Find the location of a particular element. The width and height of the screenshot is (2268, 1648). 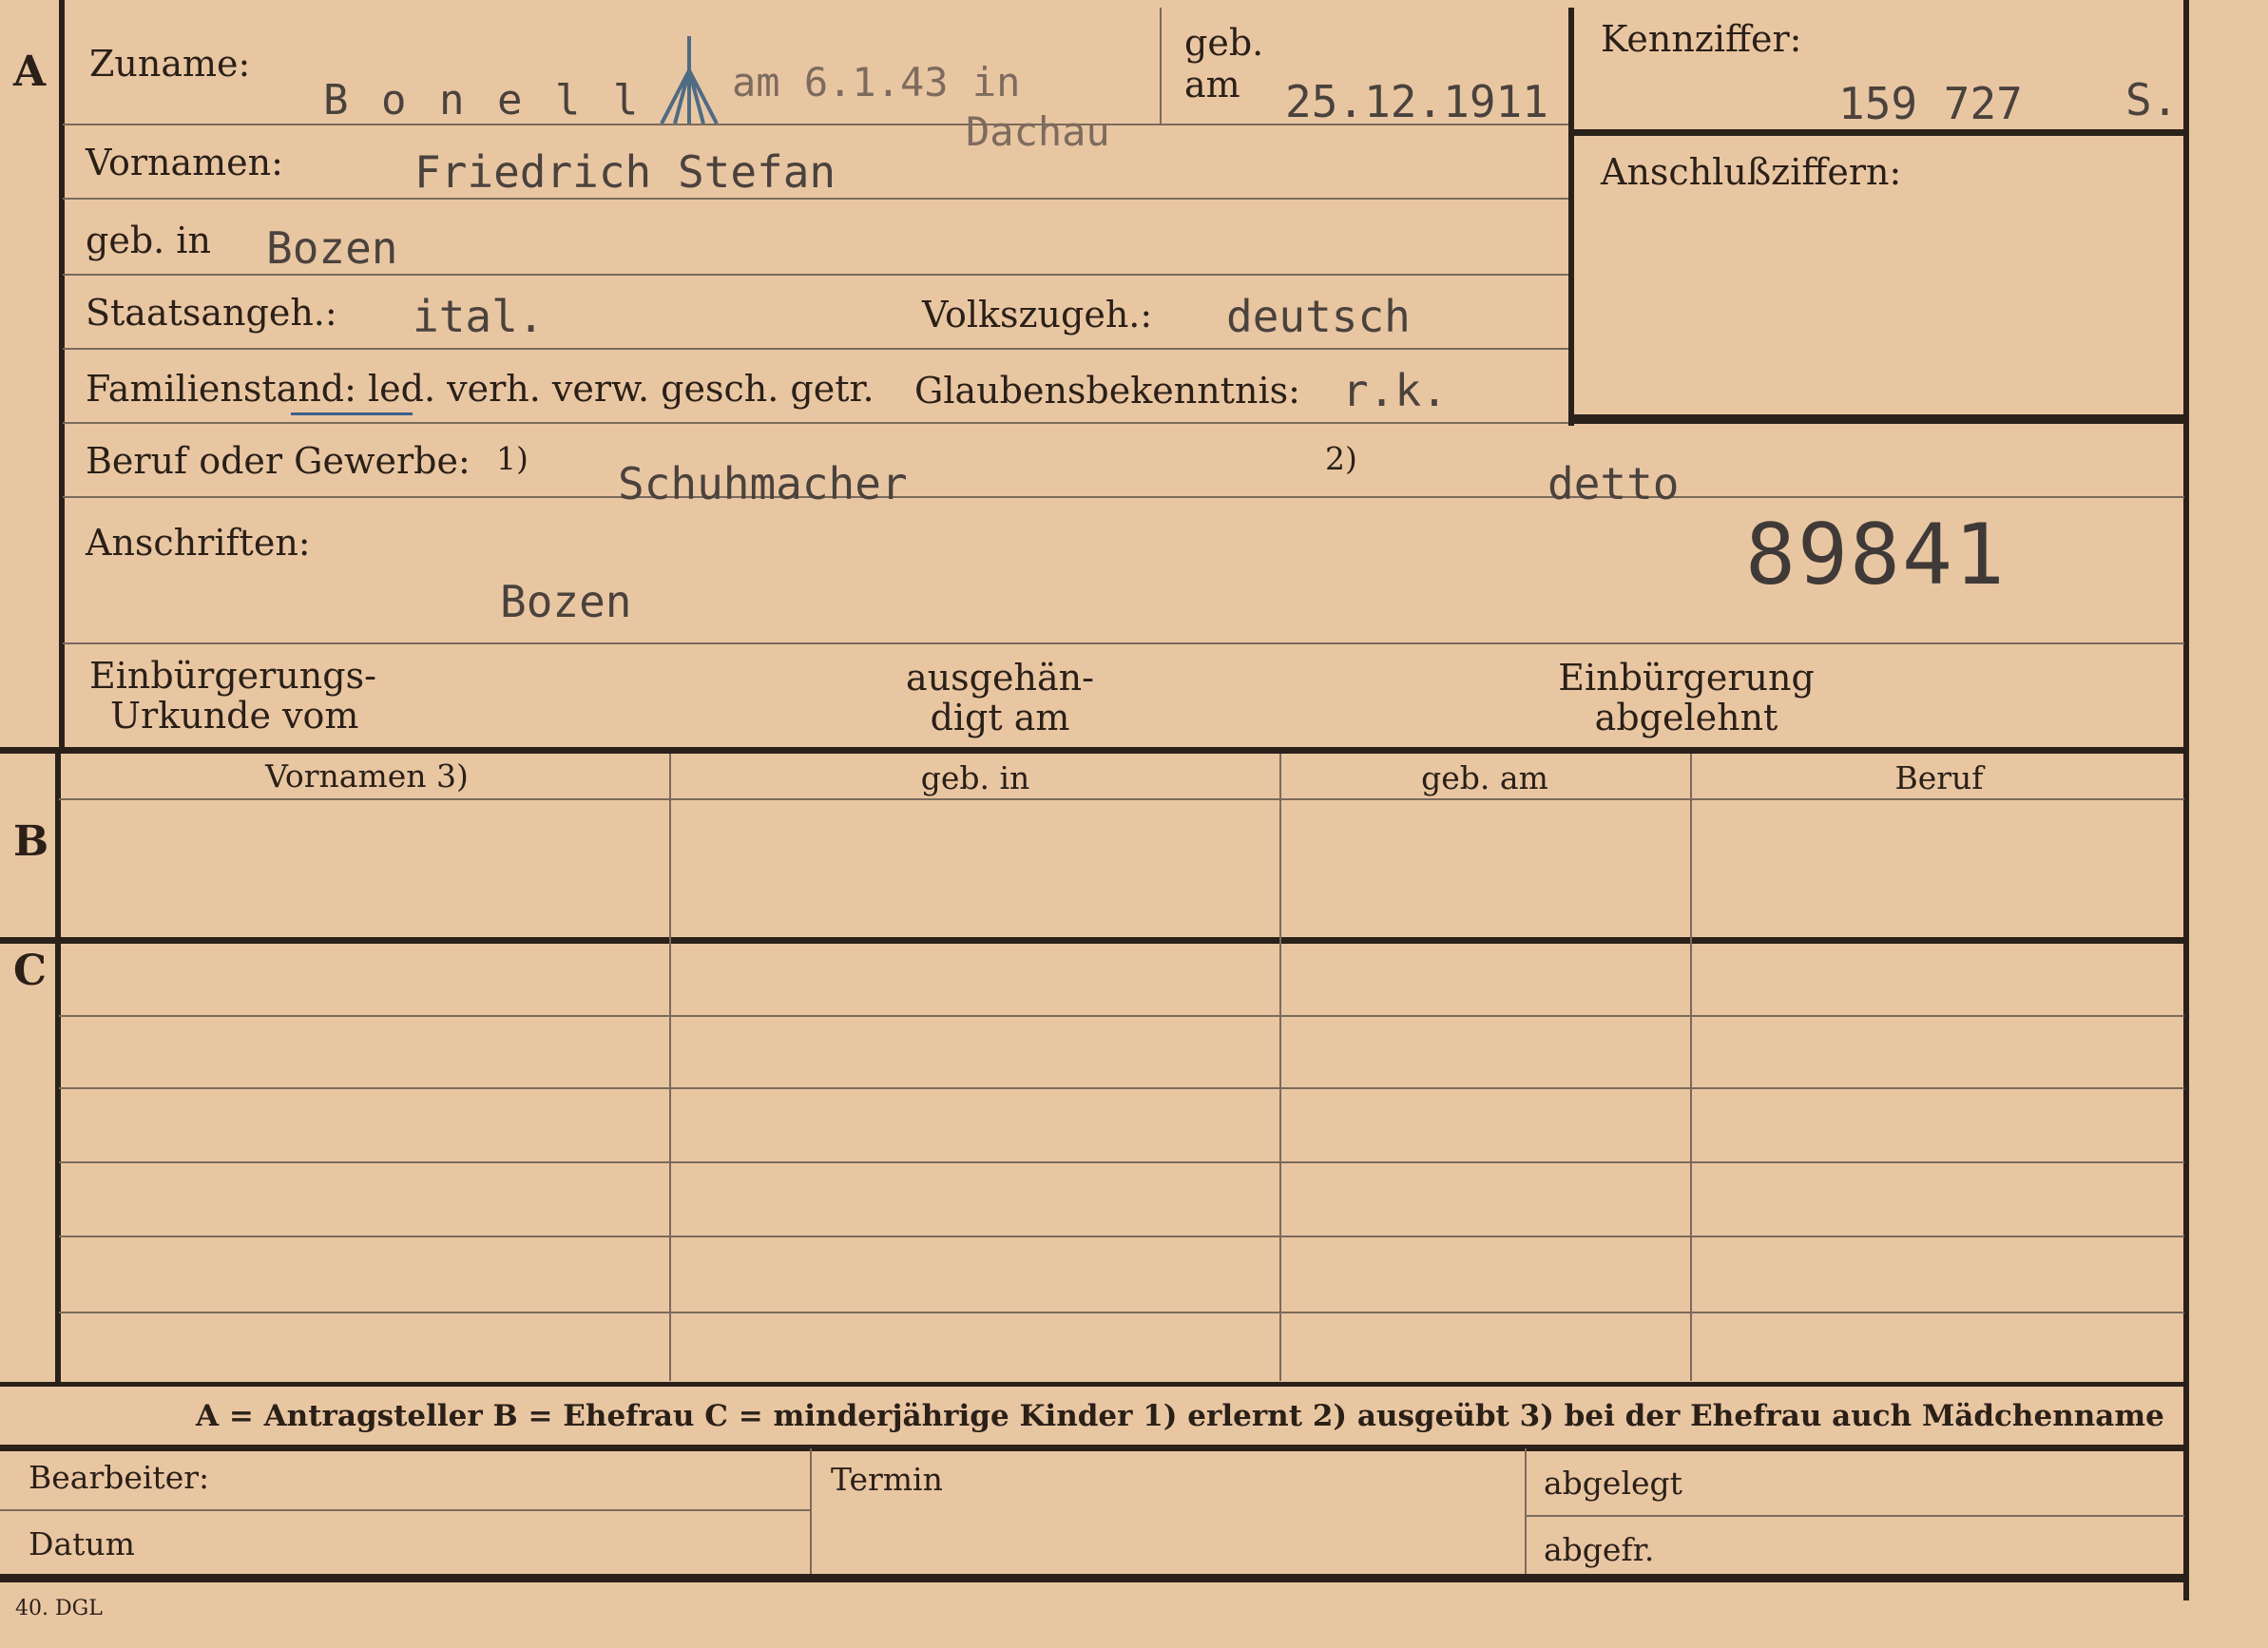

gebin-value: Bozen is located at coordinates (332, 248).